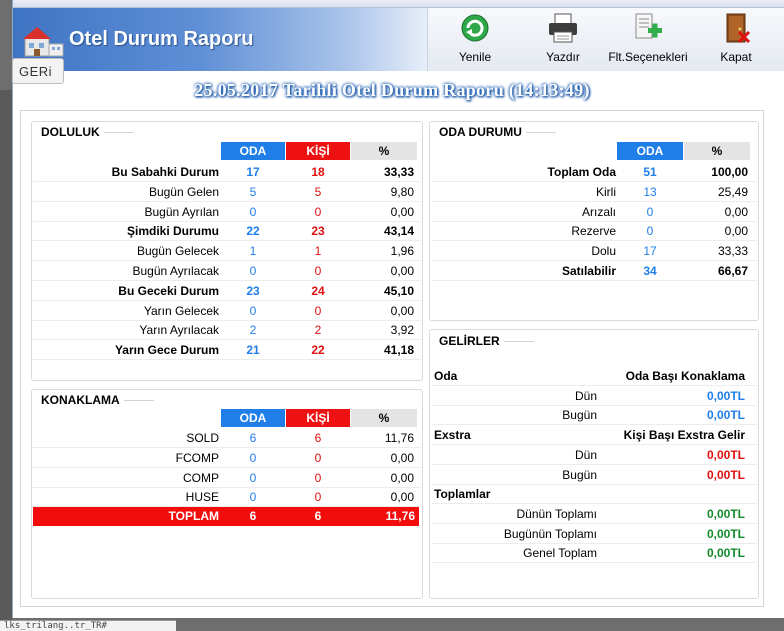 Image resolution: width=784 pixels, height=631 pixels. What do you see at coordinates (725, 553) in the screenshot?
I see `gelir-total-row-value: 0,00TL` at bounding box center [725, 553].